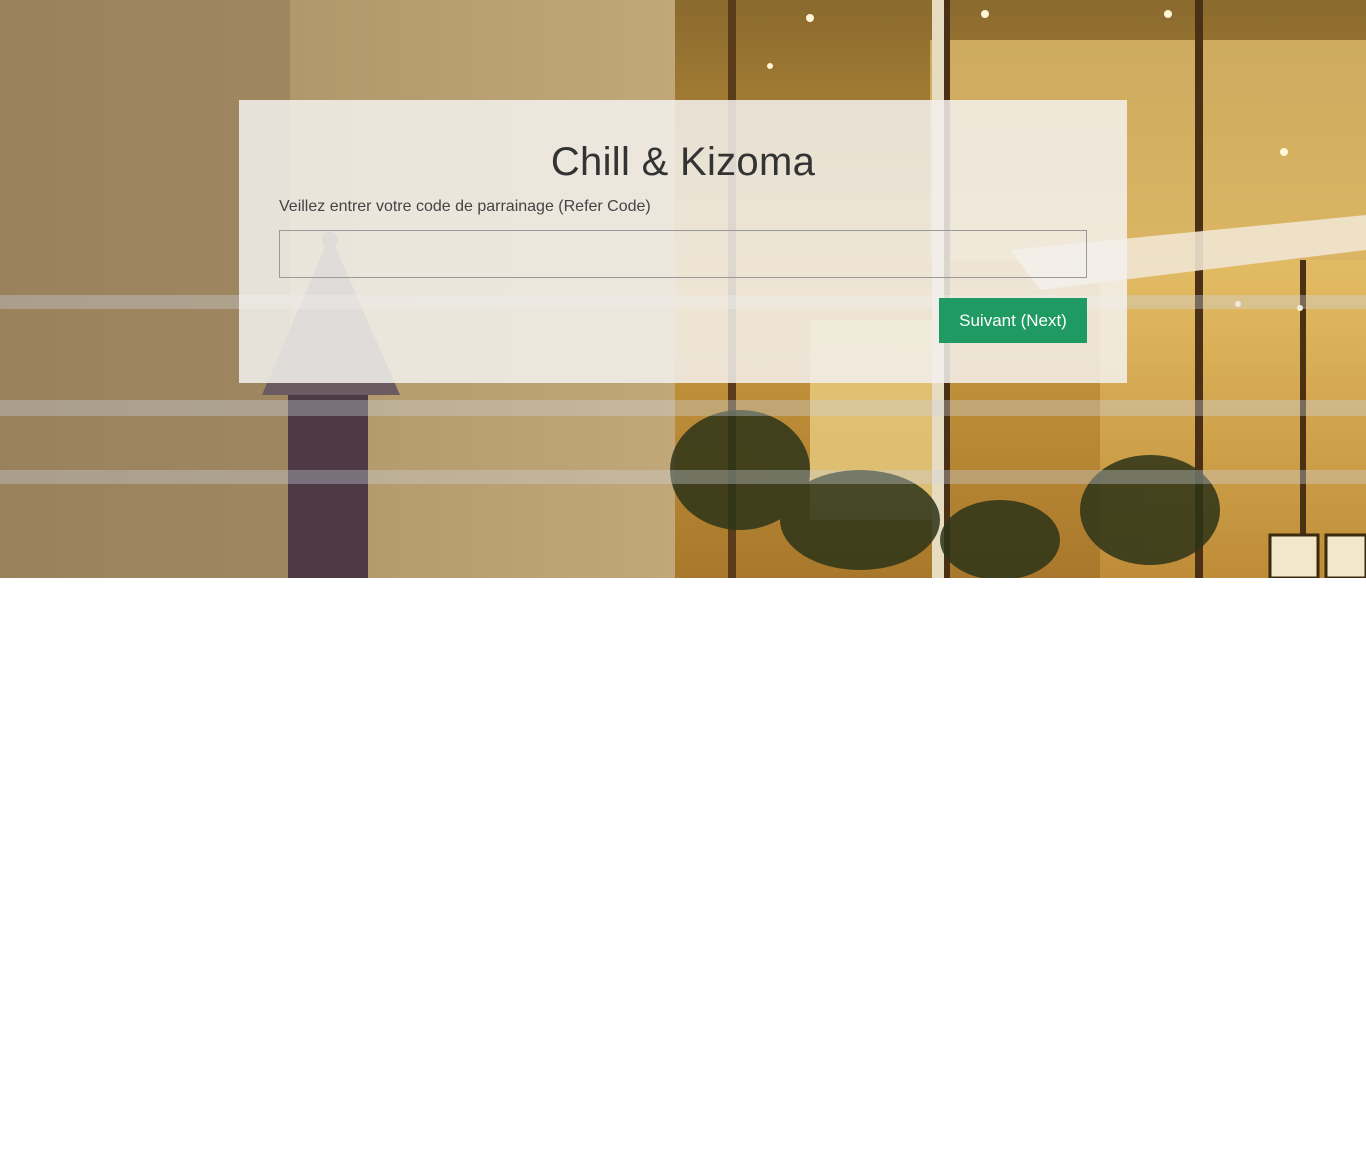  I want to click on next-button: Suivant (Next), so click(1013, 320).